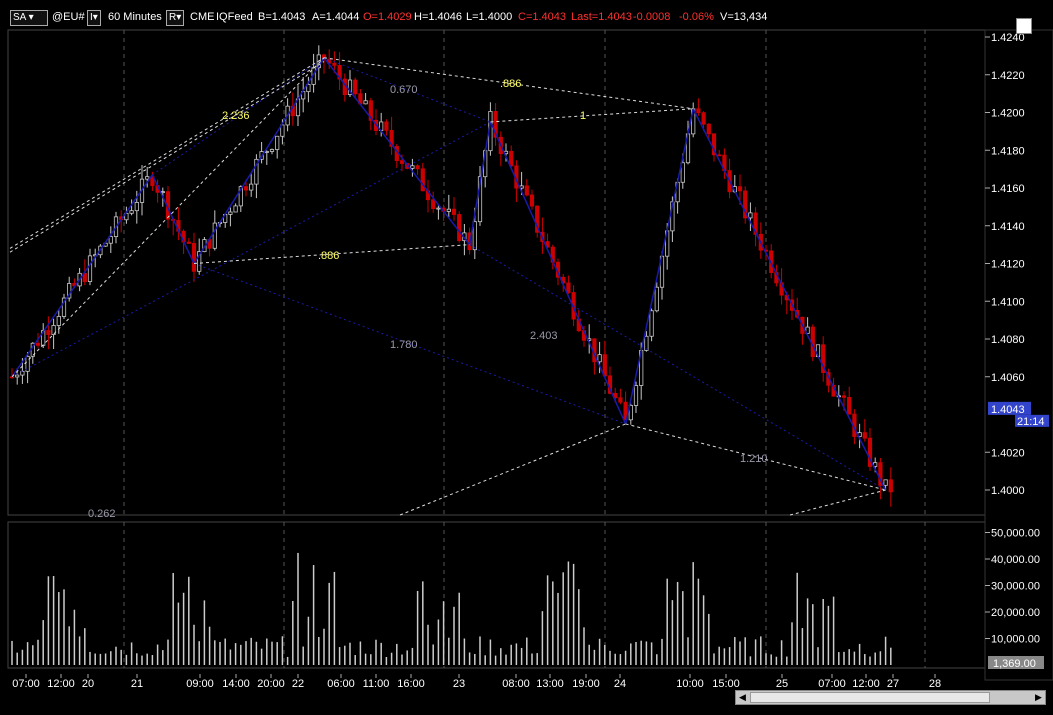 This screenshot has width=1053, height=715. What do you see at coordinates (1024, 26) in the screenshot?
I see `settings-icon` at bounding box center [1024, 26].